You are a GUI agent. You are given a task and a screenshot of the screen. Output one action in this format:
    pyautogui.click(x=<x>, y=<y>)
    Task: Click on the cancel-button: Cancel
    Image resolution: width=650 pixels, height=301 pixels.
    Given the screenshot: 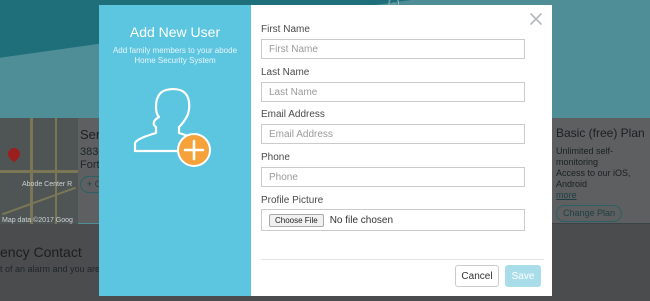 What is the action you would take?
    pyautogui.click(x=477, y=276)
    